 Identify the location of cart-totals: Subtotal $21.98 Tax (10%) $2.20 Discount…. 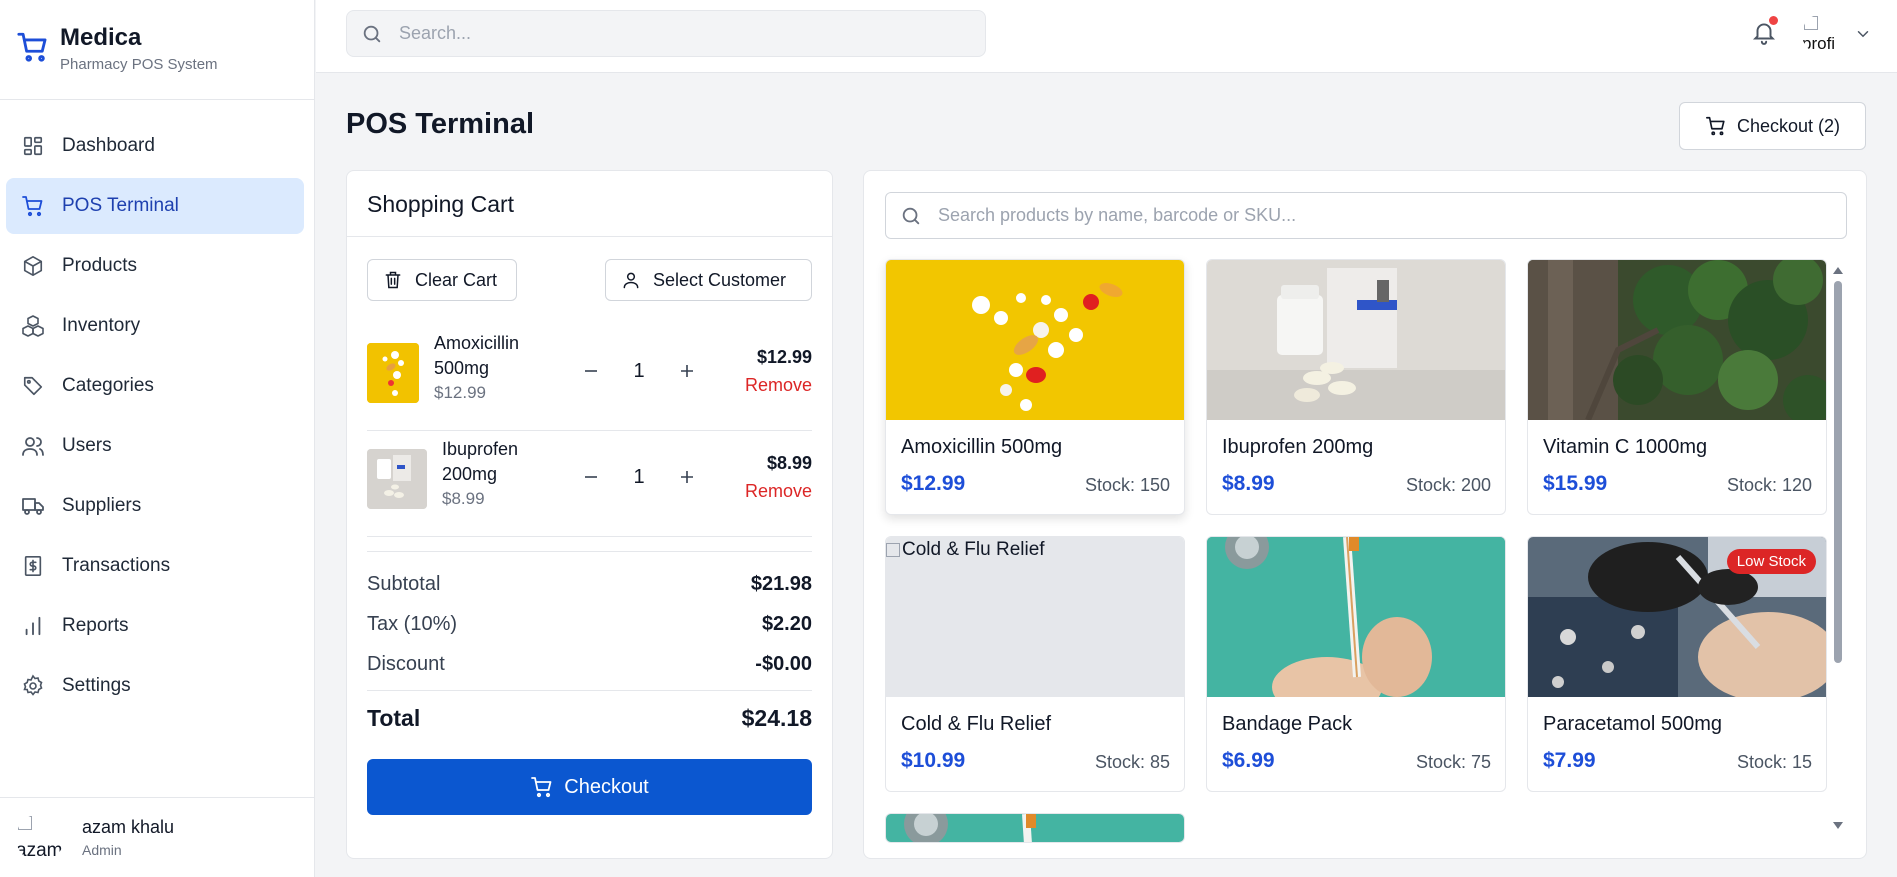
(589, 648).